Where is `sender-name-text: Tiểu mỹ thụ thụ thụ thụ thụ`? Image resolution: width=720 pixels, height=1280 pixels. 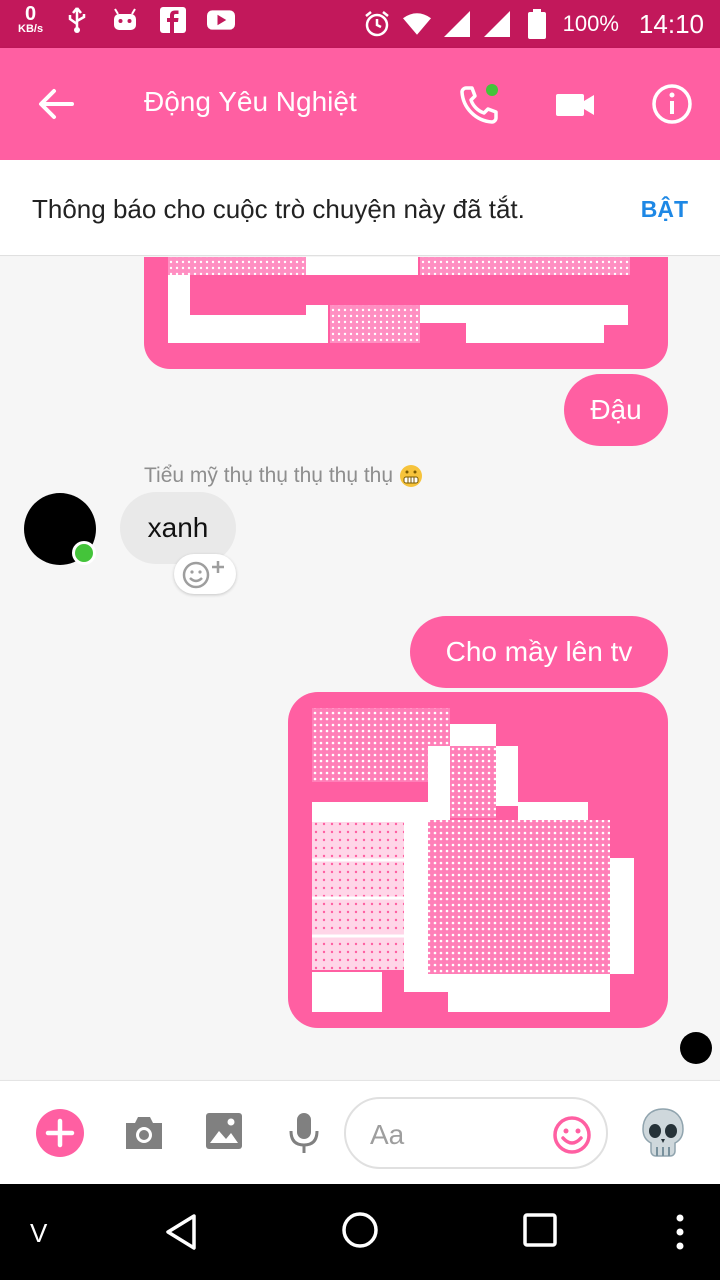 sender-name-text: Tiểu mỹ thụ thụ thụ thụ thụ is located at coordinates (269, 475).